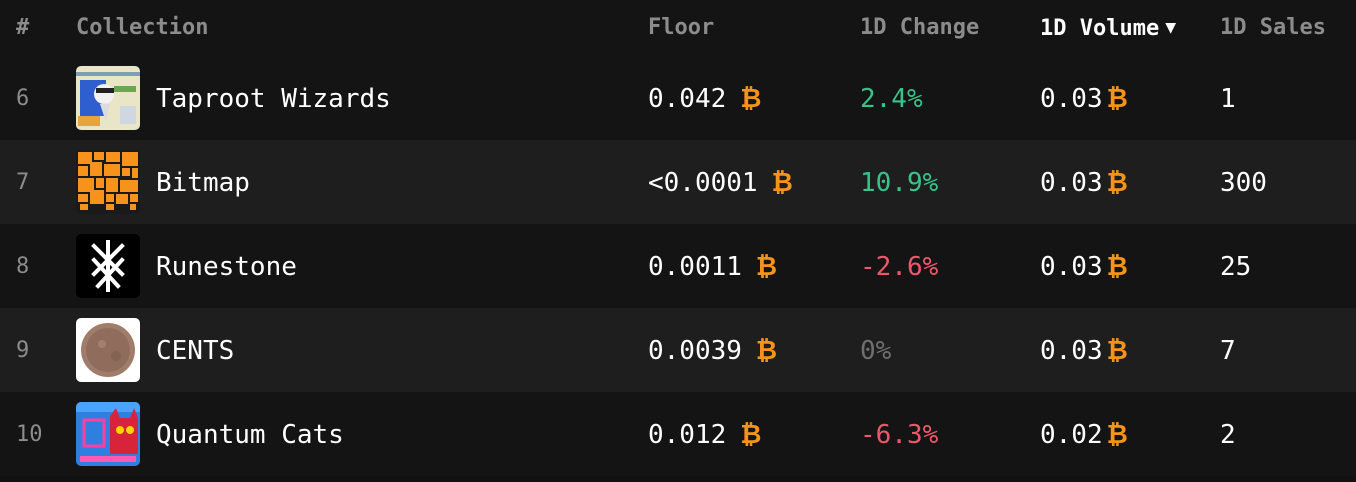 Image resolution: width=1356 pixels, height=482 pixels. I want to click on row-rank: 8, so click(23, 266).